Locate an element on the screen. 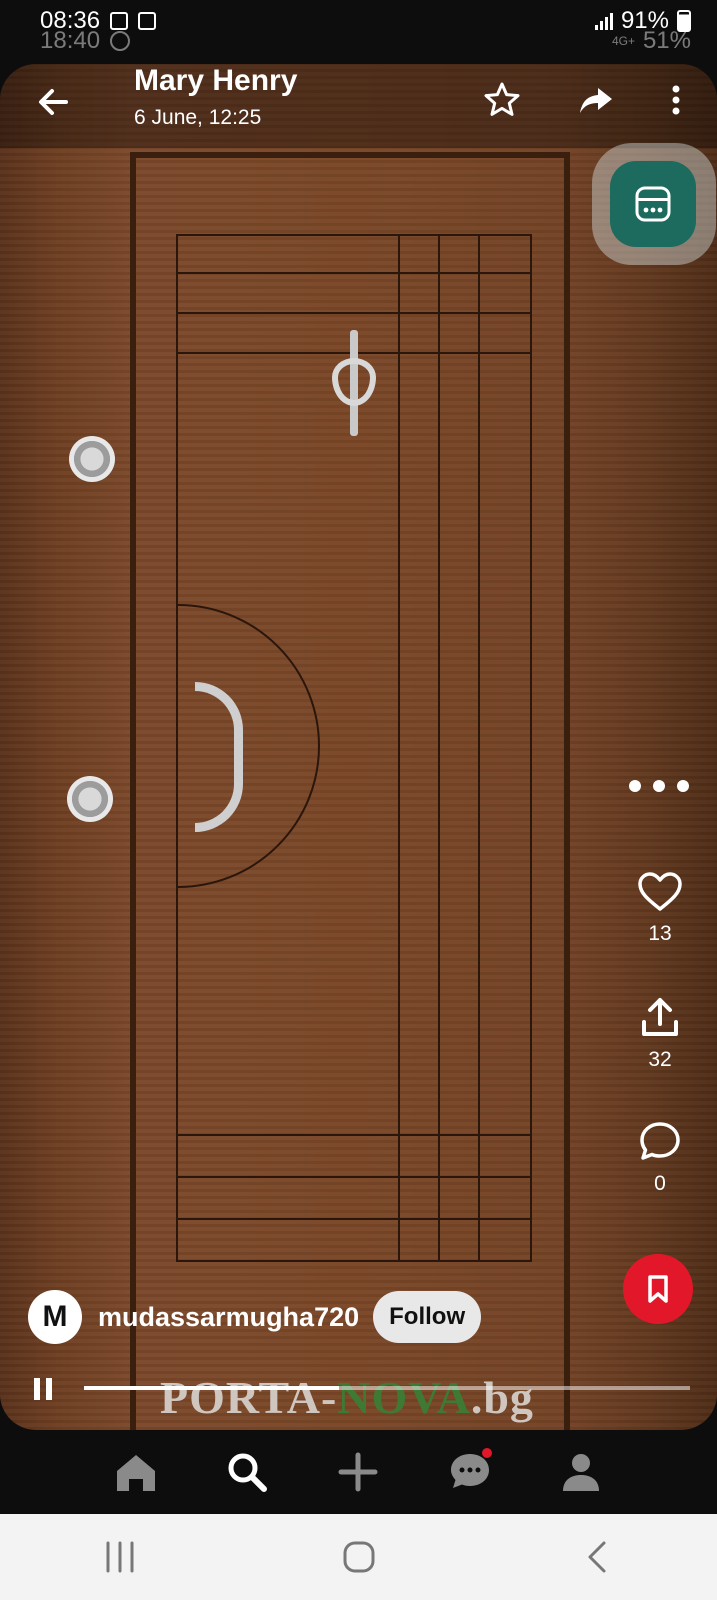 This screenshot has height=1600, width=717. comment-count: 0 is located at coordinates (660, 1183).